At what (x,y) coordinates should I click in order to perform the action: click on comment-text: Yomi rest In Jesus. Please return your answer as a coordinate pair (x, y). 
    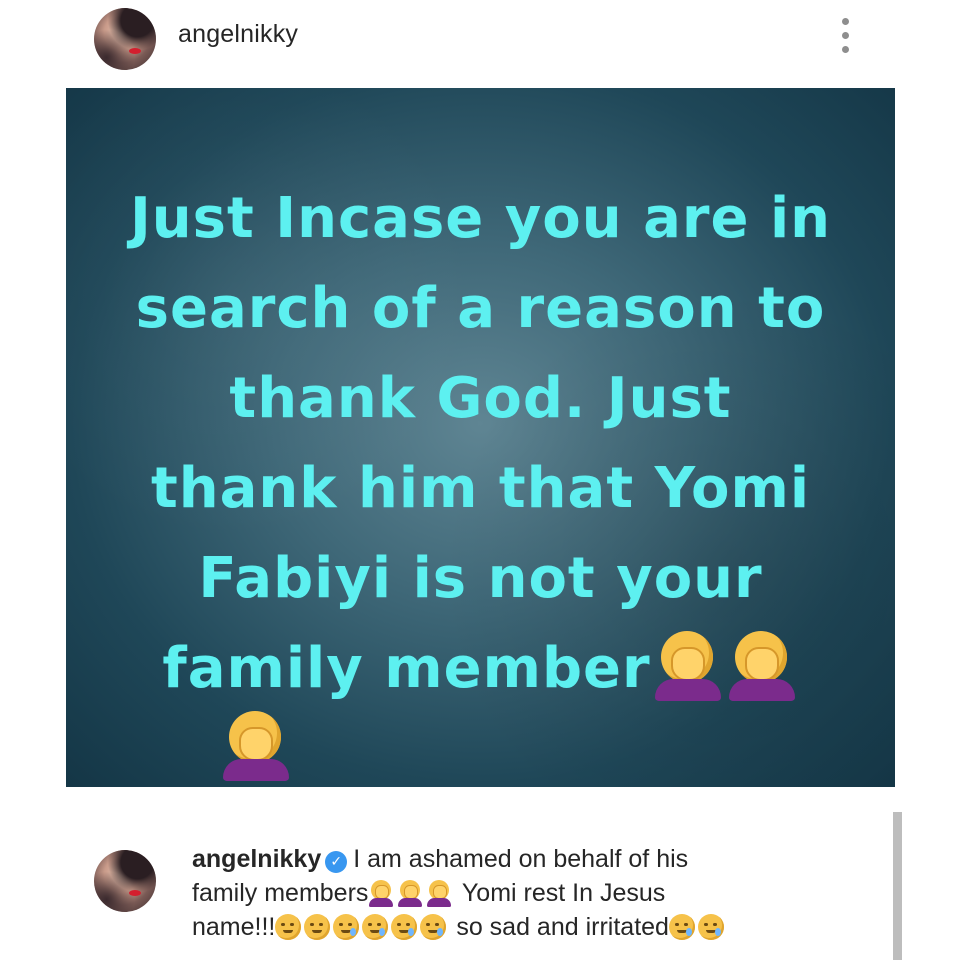
    Looking at the image, I should click on (563, 893).